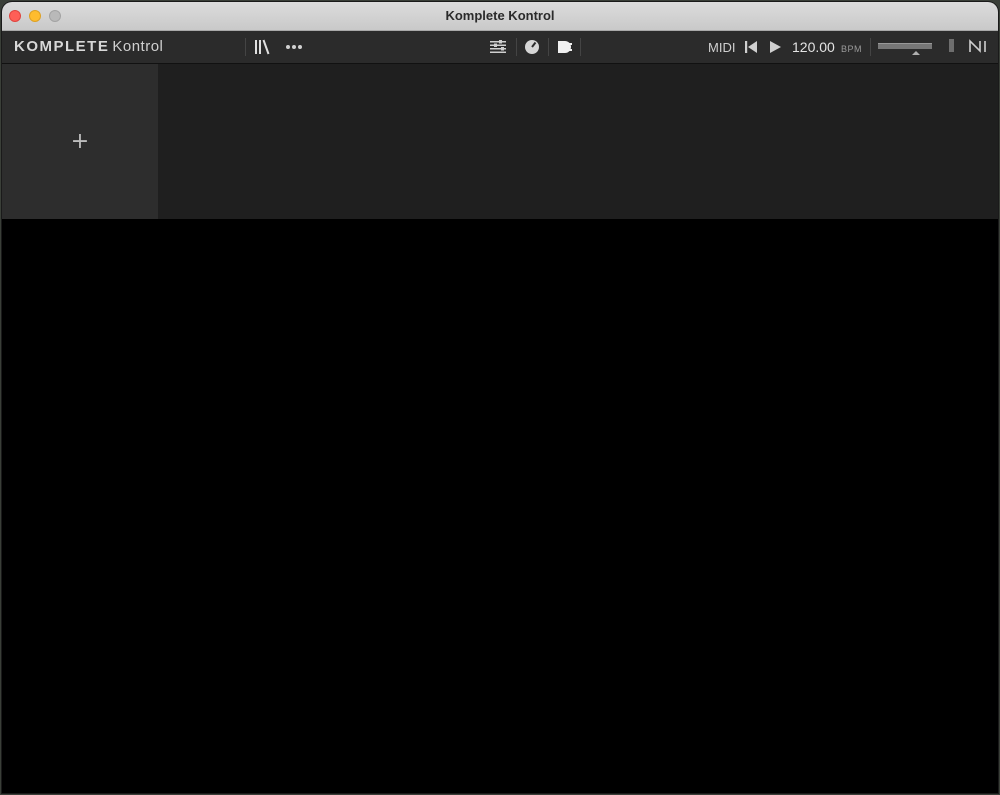  Describe the element at coordinates (721, 47) in the screenshot. I see `midi-label: MIDI` at that location.